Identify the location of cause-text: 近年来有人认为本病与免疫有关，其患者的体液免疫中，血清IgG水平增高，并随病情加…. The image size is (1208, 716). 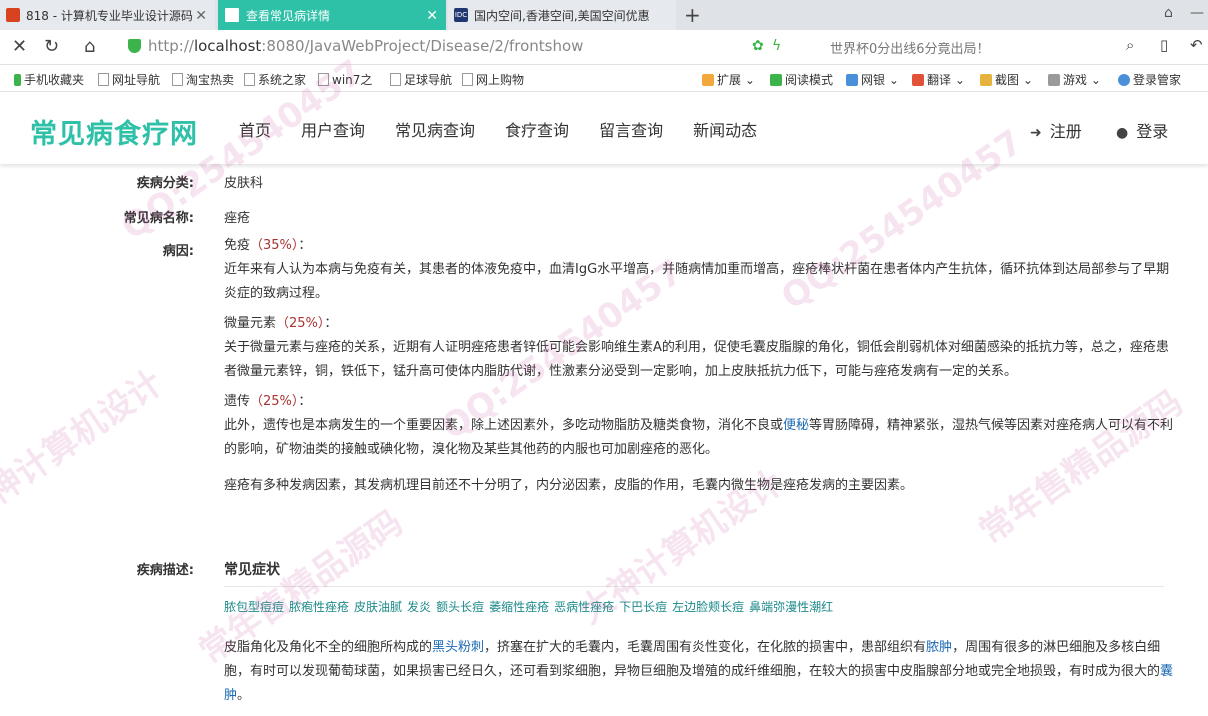
(697, 281).